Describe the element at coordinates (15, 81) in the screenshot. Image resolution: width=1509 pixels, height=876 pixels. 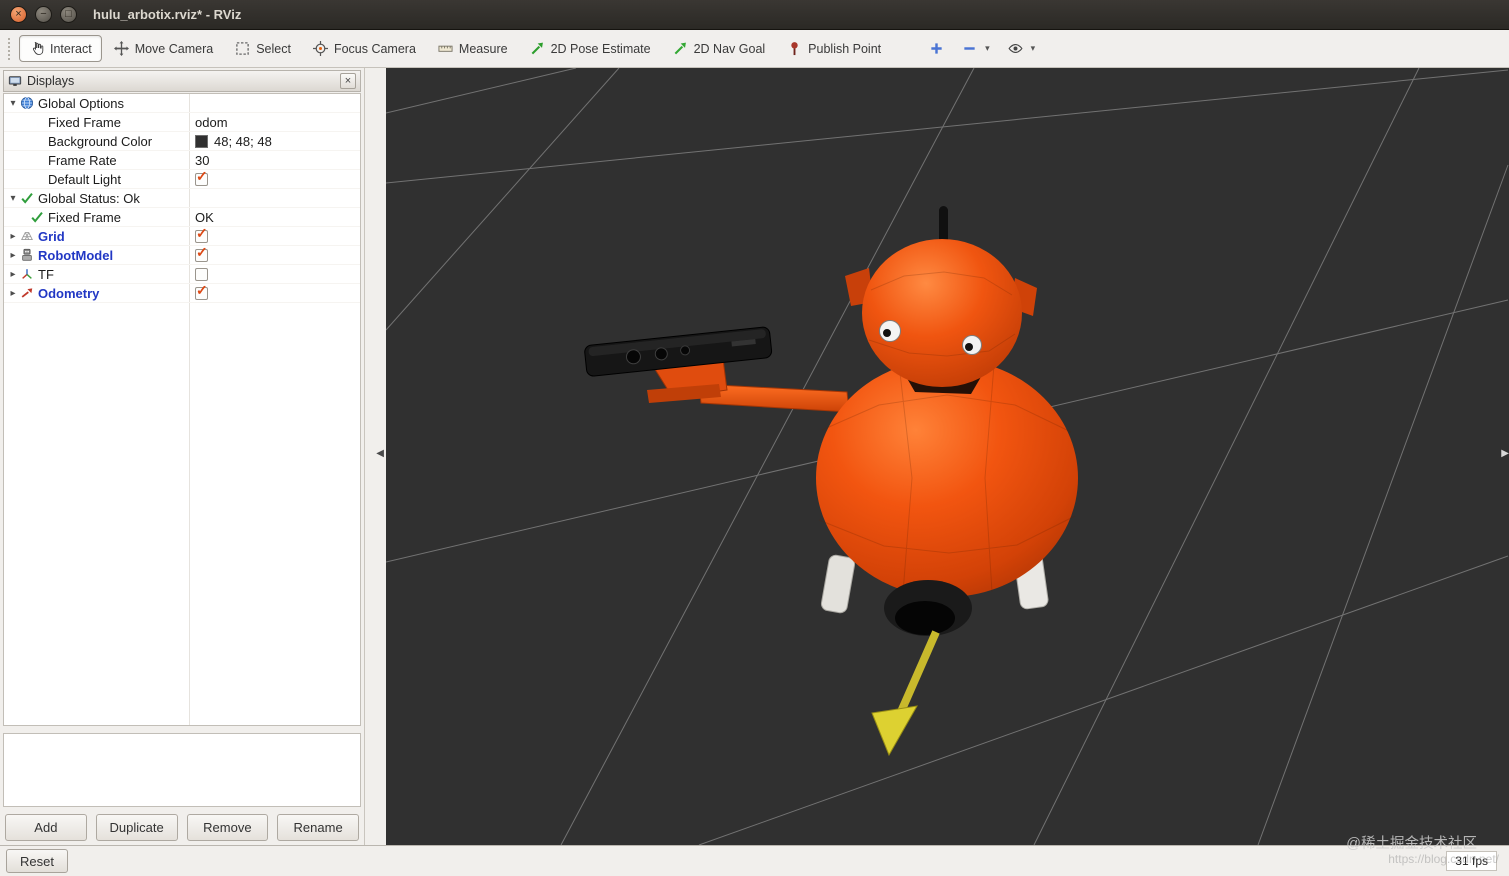
I see `displays-icon` at that location.